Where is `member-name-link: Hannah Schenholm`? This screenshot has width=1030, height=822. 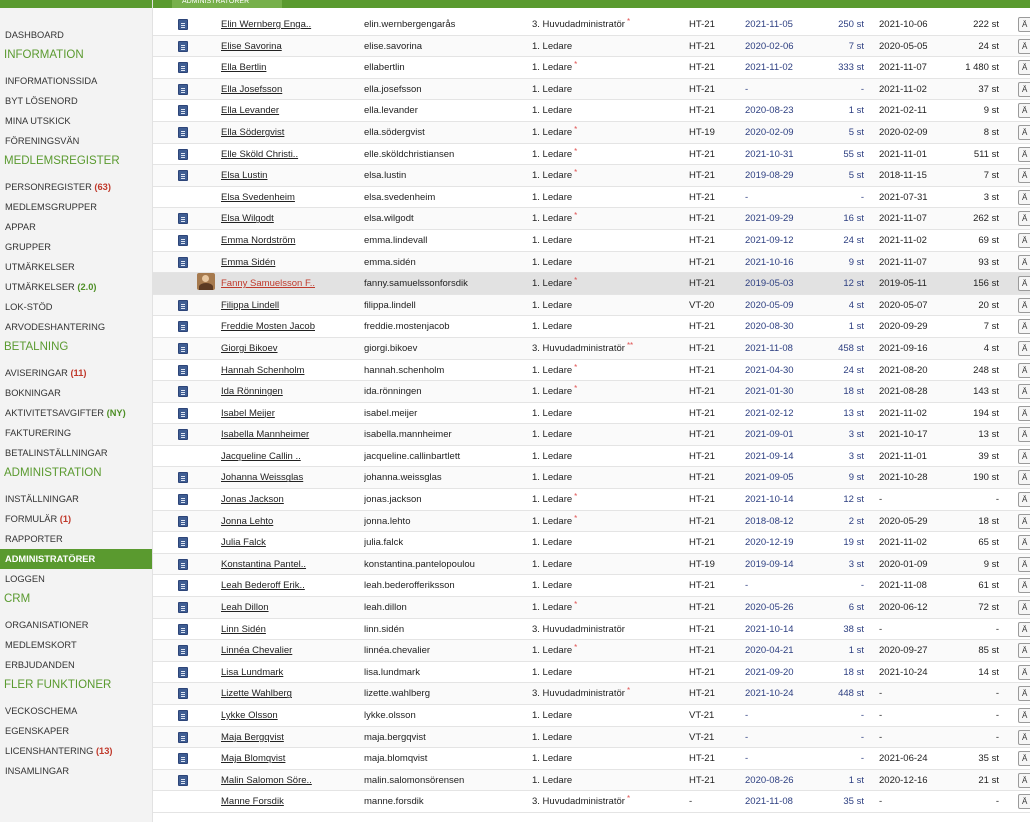
member-name-link: Hannah Schenholm is located at coordinates (285, 370).